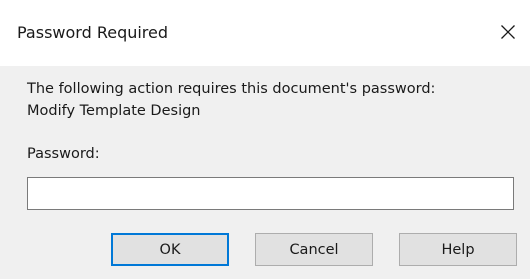 This screenshot has width=530, height=279. I want to click on dialog-title: Password Required, so click(93, 32).